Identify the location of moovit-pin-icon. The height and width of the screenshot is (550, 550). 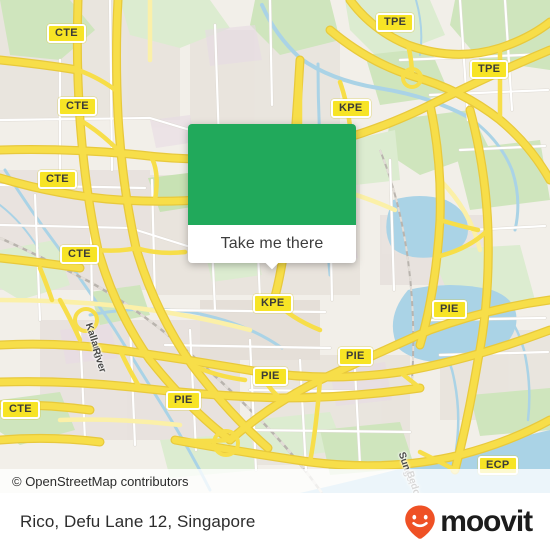
(420, 522).